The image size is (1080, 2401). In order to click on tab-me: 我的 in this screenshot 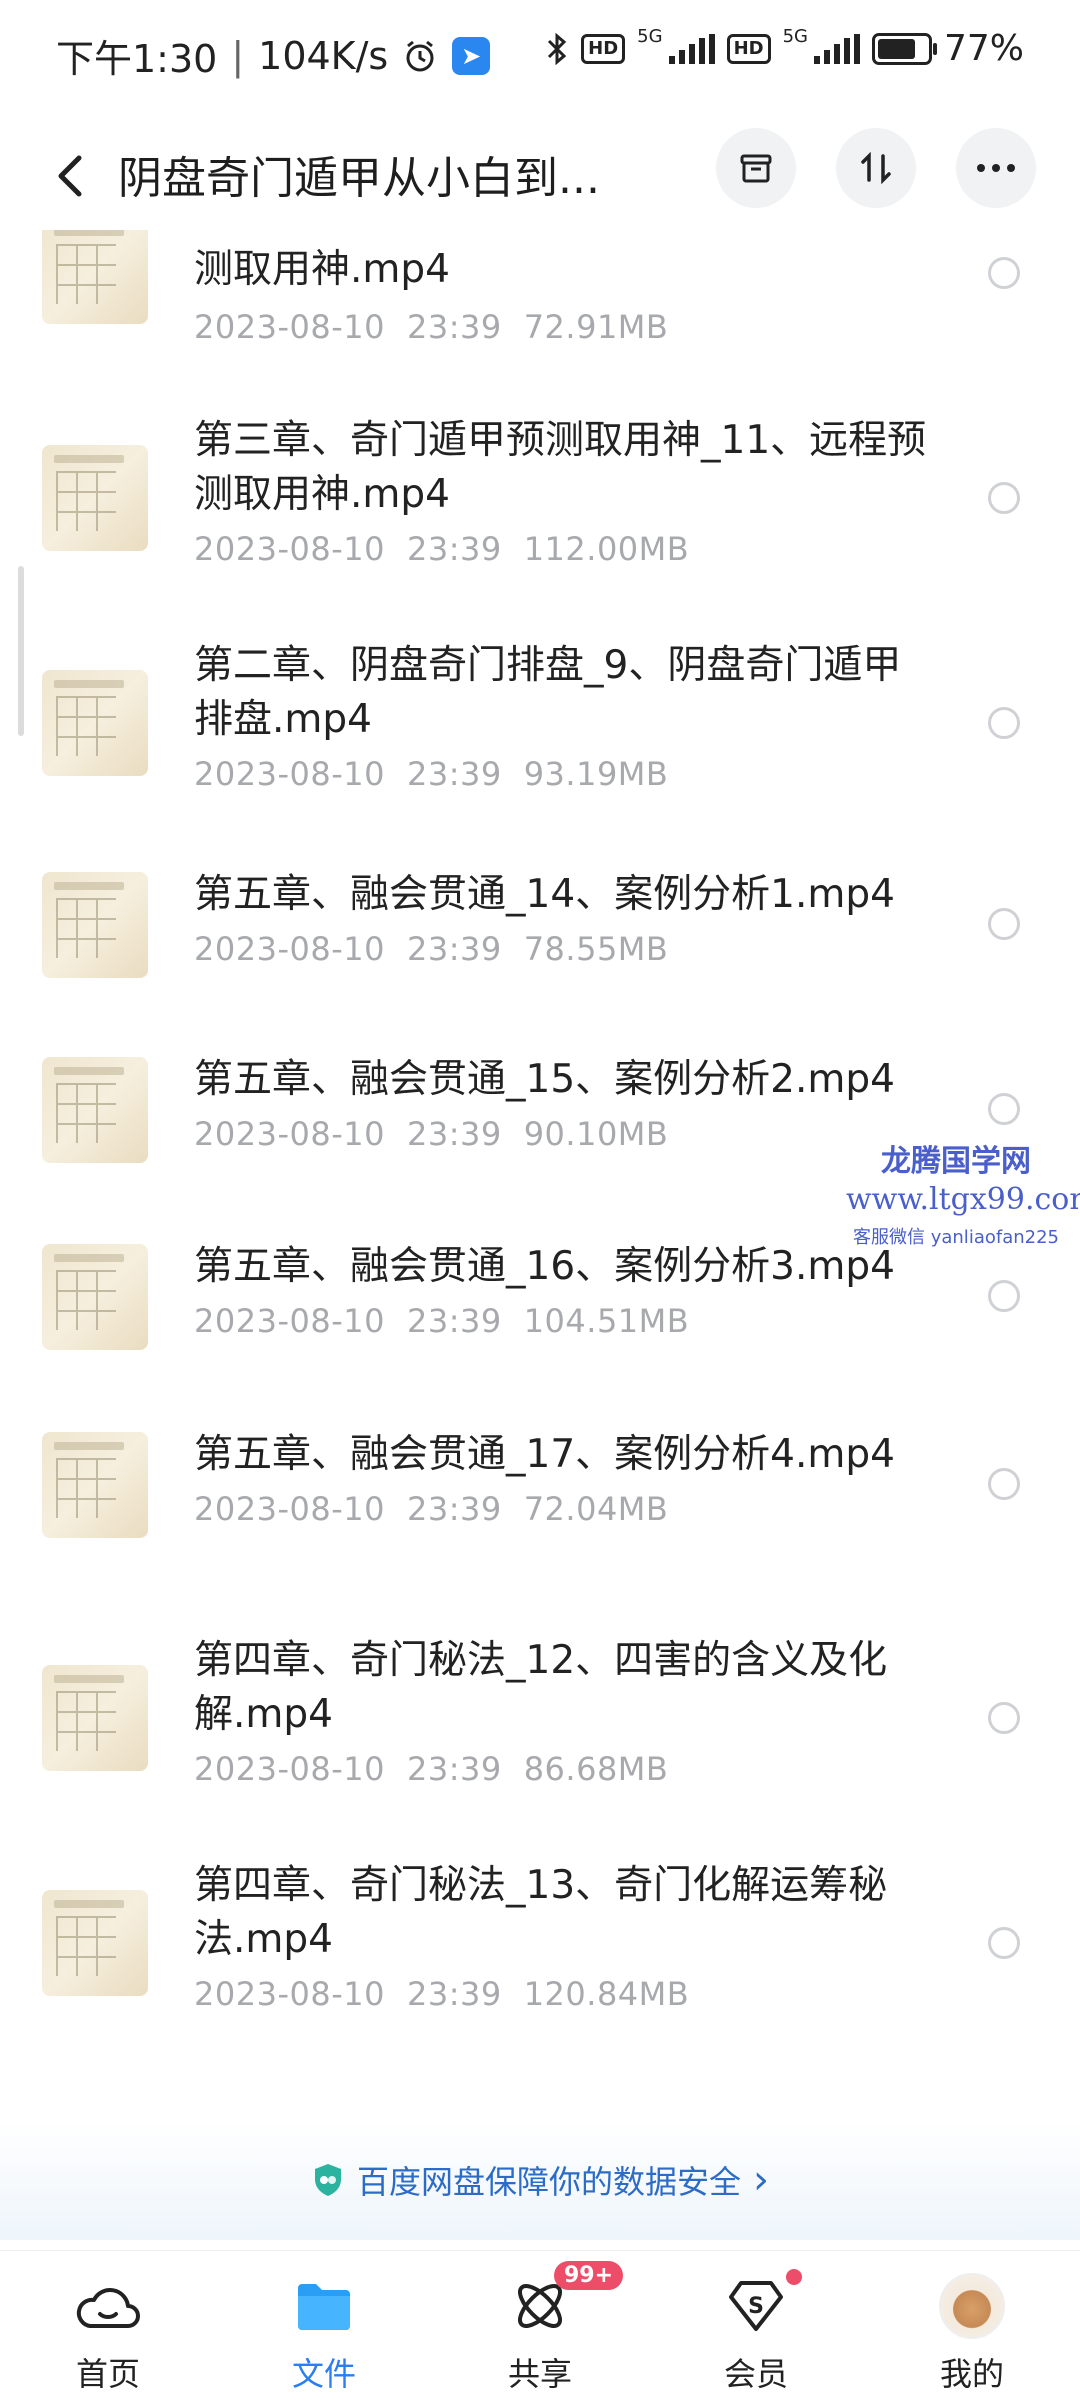, I will do `click(972, 2336)`.